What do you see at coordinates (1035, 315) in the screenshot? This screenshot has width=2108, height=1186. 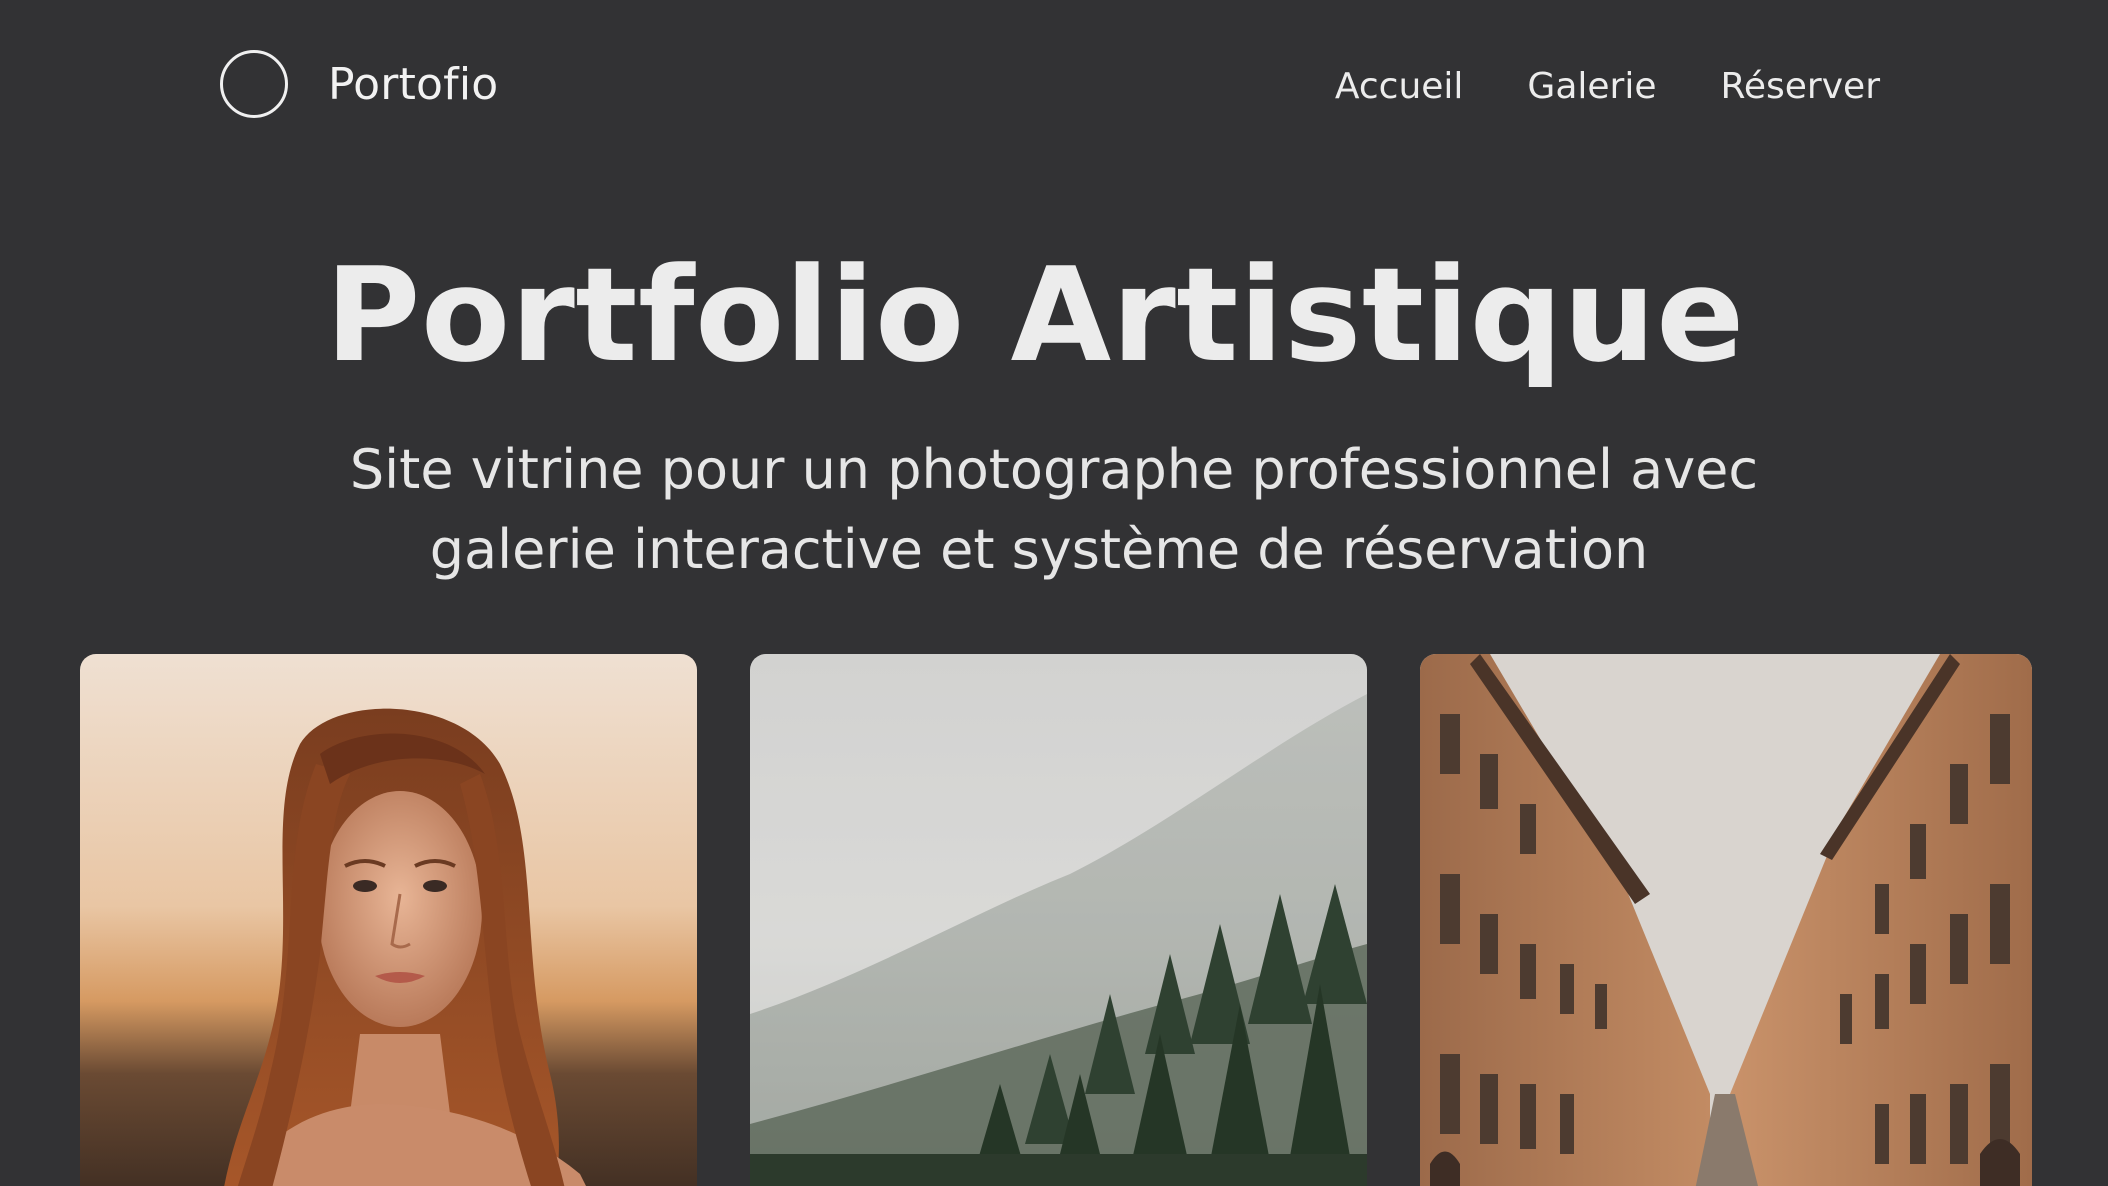 I see `hero-title: Portfolio Artistique` at bounding box center [1035, 315].